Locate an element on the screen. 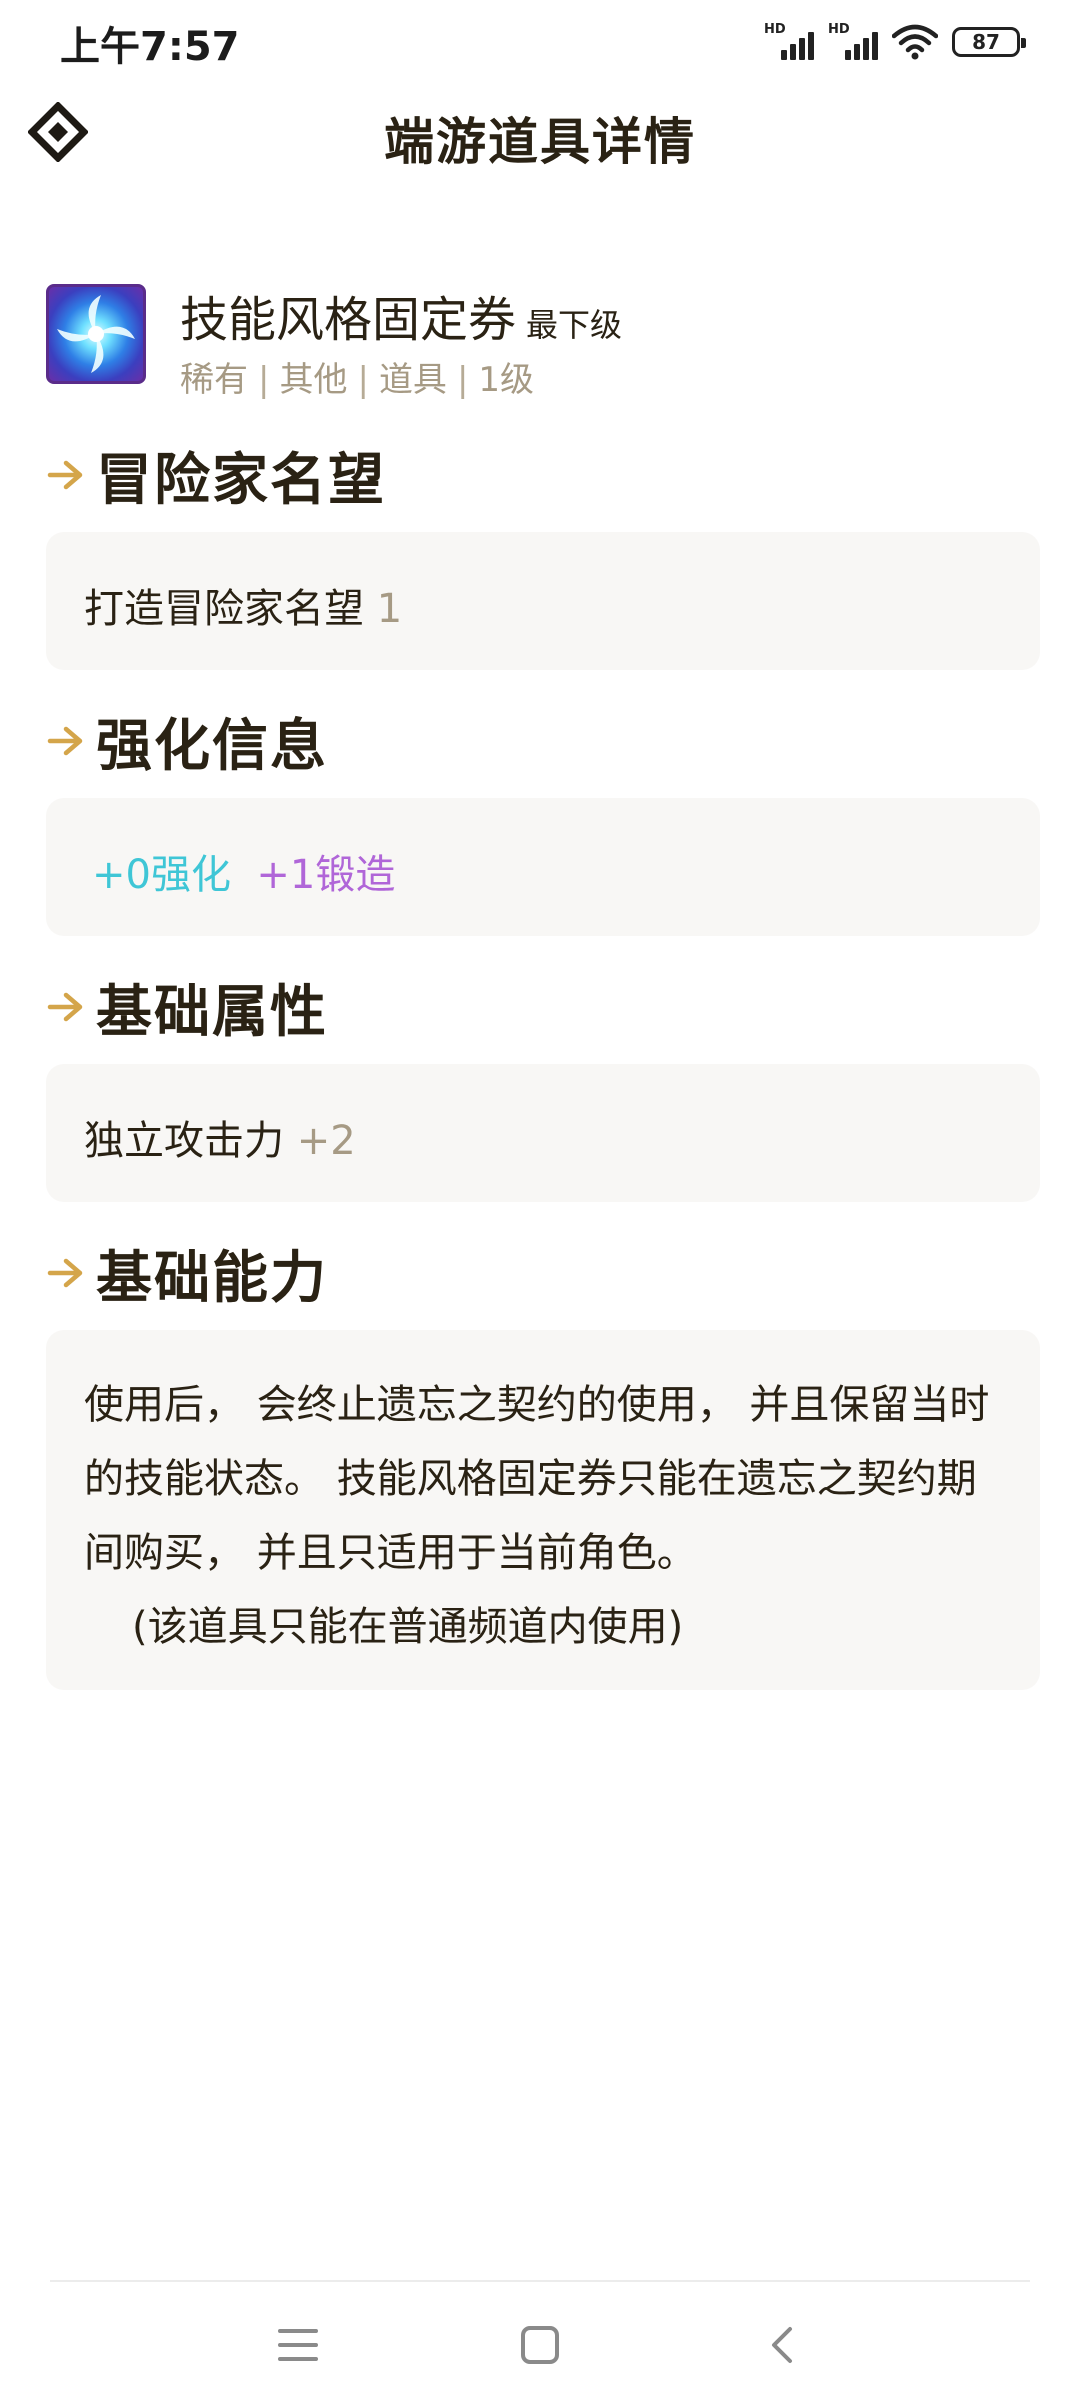 This screenshot has height=2400, width=1080. section-reputation-title: 冒险家名望 is located at coordinates (216, 476).